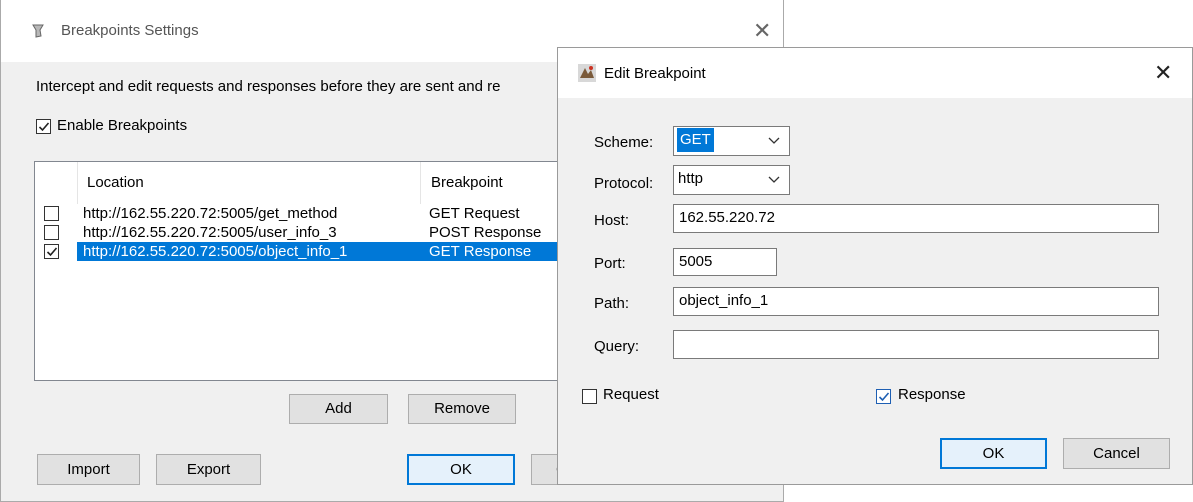  What do you see at coordinates (43, 126) in the screenshot?
I see `enable-breakpoints-checkbox` at bounding box center [43, 126].